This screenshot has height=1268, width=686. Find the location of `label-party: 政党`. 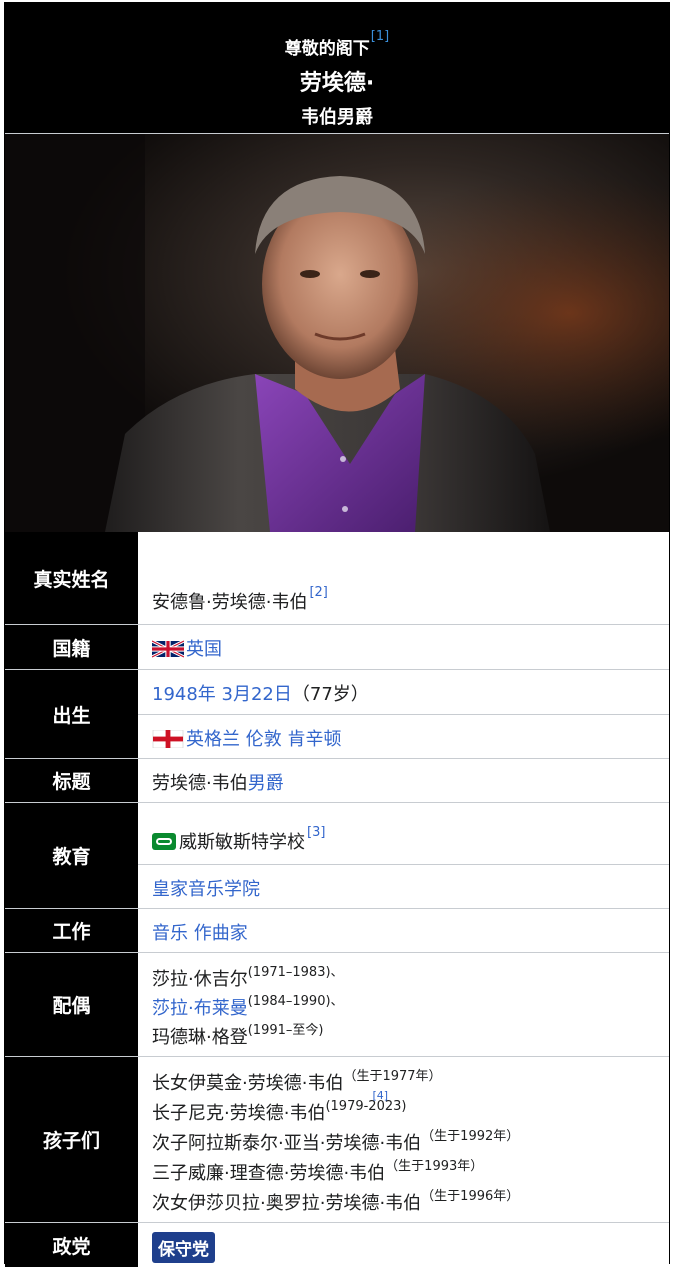

label-party: 政党 is located at coordinates (71, 1245).